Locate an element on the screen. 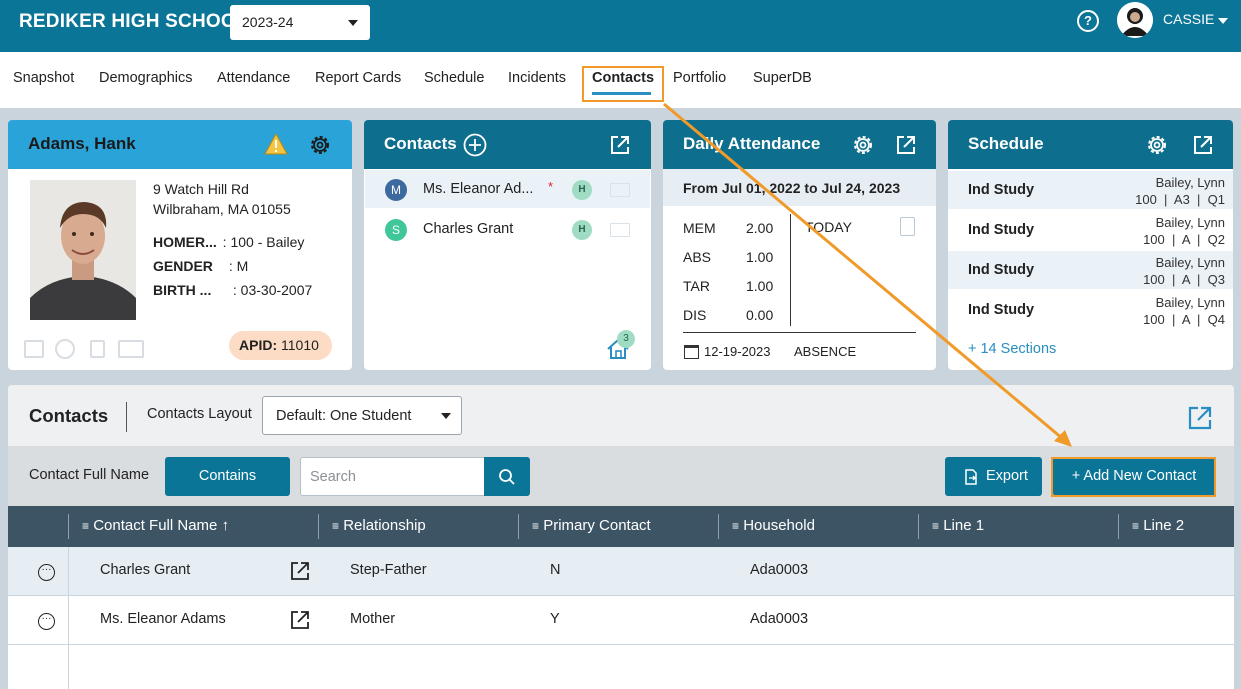  column-relationship: ≡ Relationship is located at coordinates (379, 525).